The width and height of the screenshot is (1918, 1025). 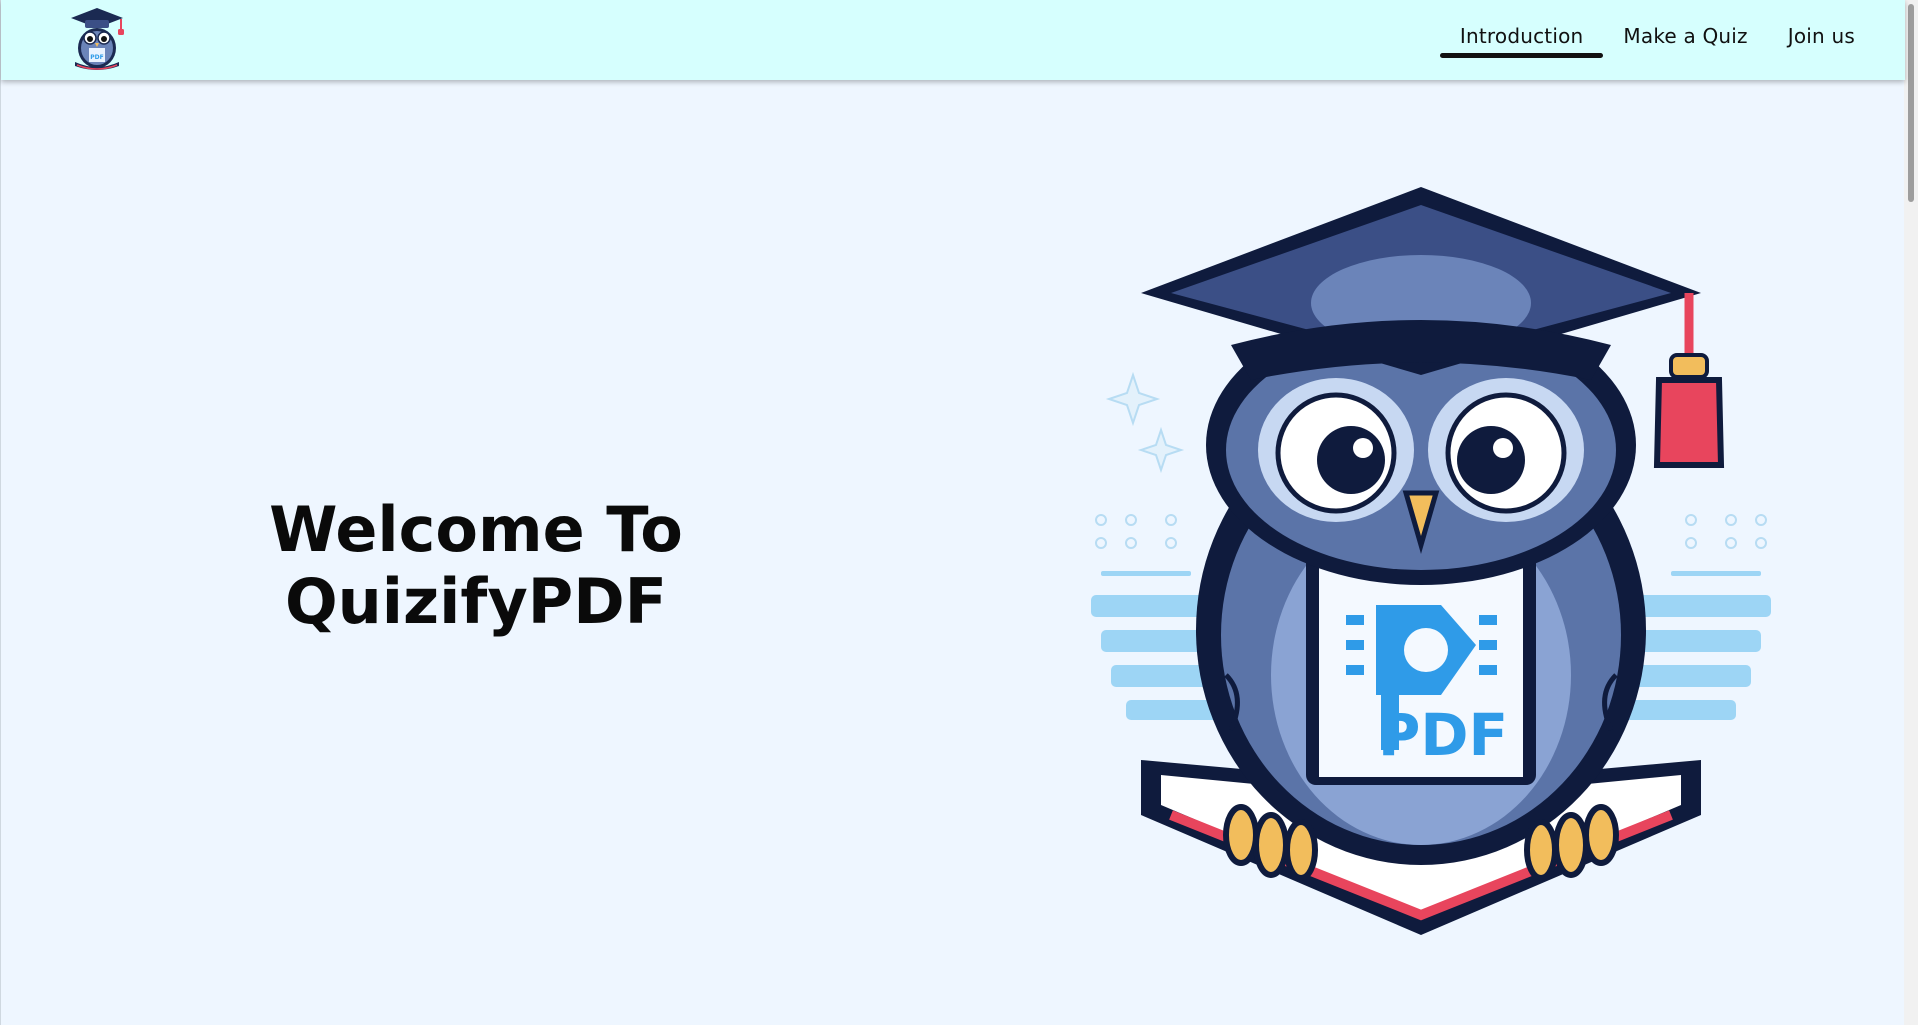 I want to click on nav-link-introduction: Introduction, so click(x=1521, y=40).